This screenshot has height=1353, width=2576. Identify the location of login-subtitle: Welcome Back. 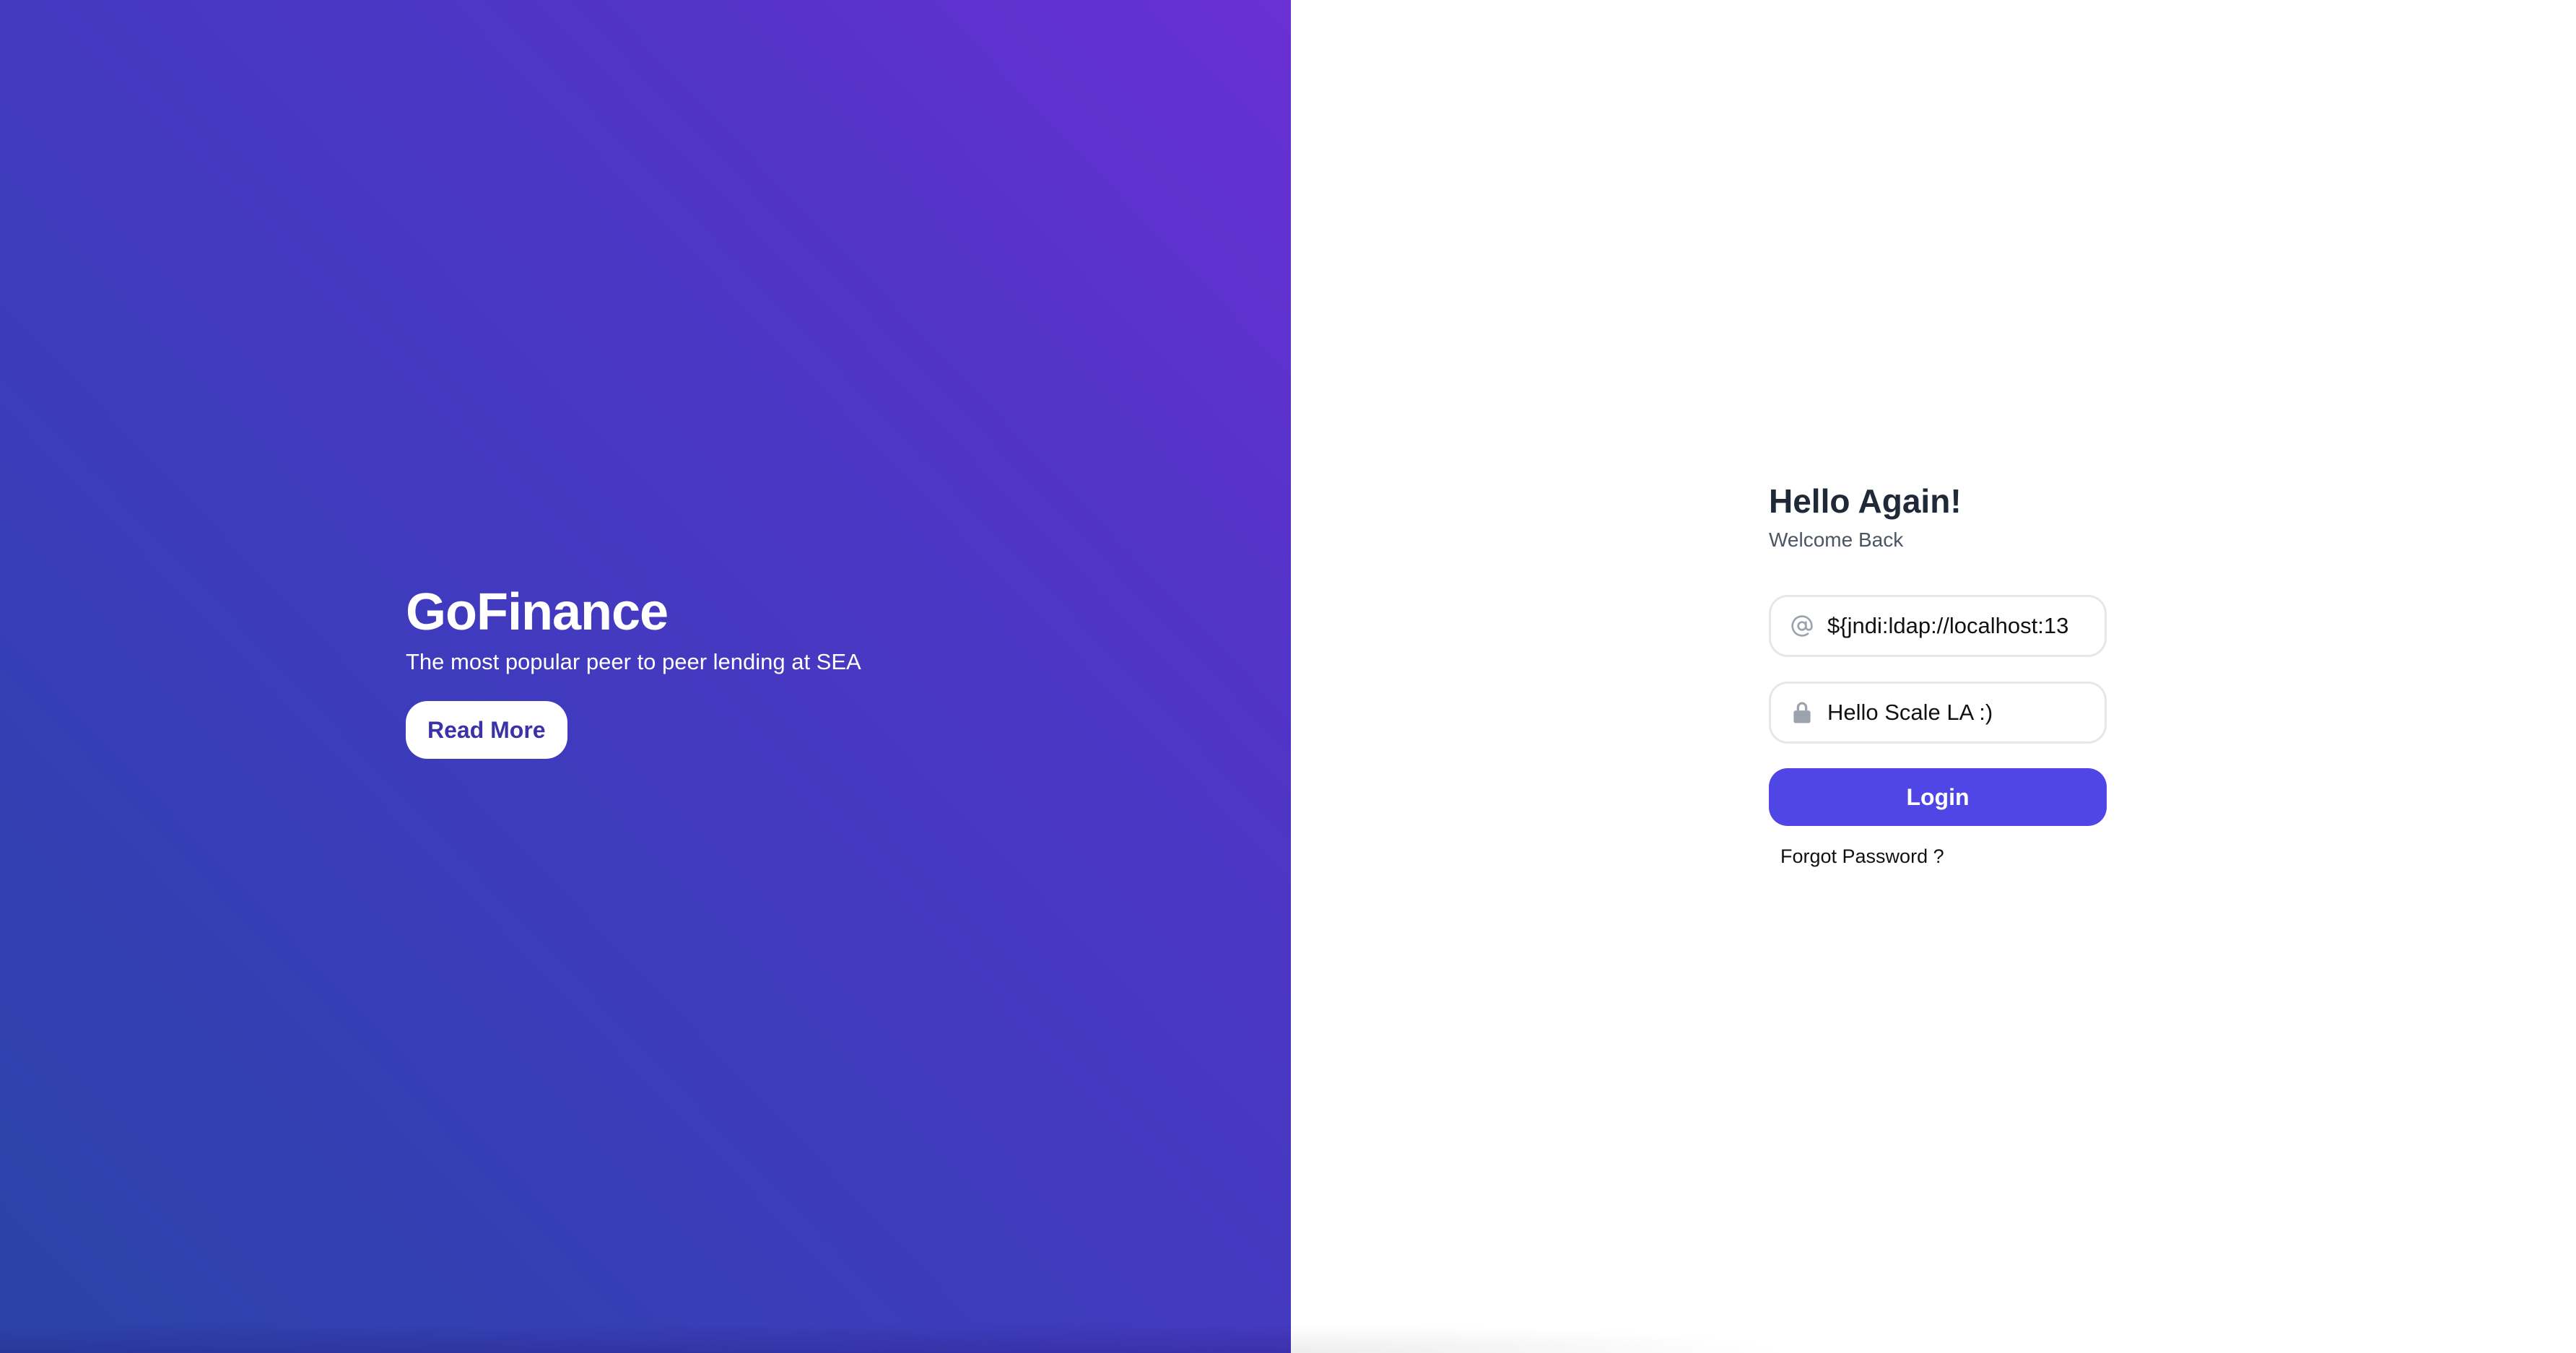
(1836, 539).